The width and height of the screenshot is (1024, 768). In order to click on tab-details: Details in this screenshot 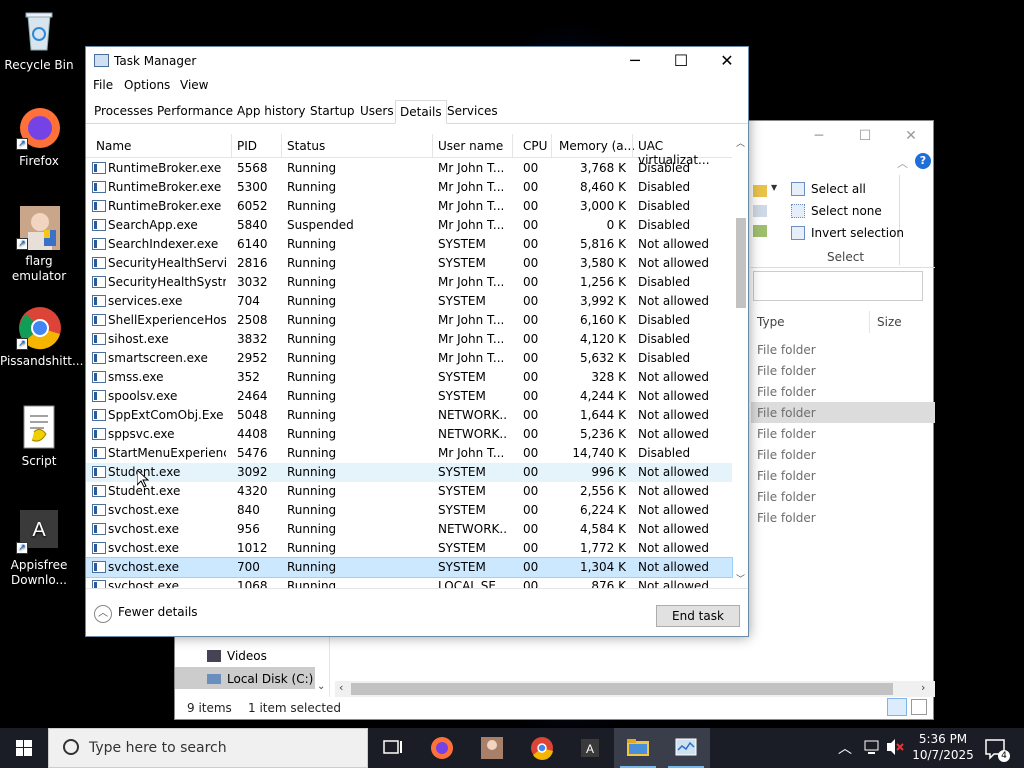, I will do `click(421, 112)`.